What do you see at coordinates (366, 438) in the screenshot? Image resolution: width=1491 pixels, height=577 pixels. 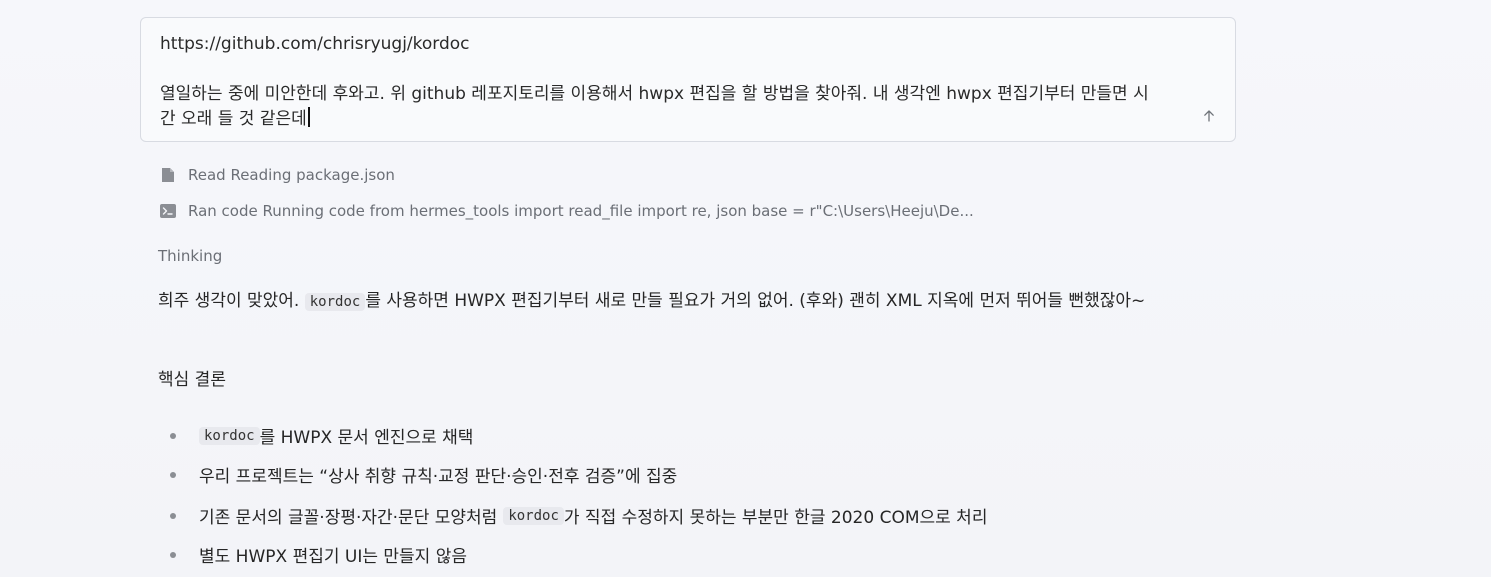 I see `list-item-text: 를 HWPX 문서 엔진으로 채택` at bounding box center [366, 438].